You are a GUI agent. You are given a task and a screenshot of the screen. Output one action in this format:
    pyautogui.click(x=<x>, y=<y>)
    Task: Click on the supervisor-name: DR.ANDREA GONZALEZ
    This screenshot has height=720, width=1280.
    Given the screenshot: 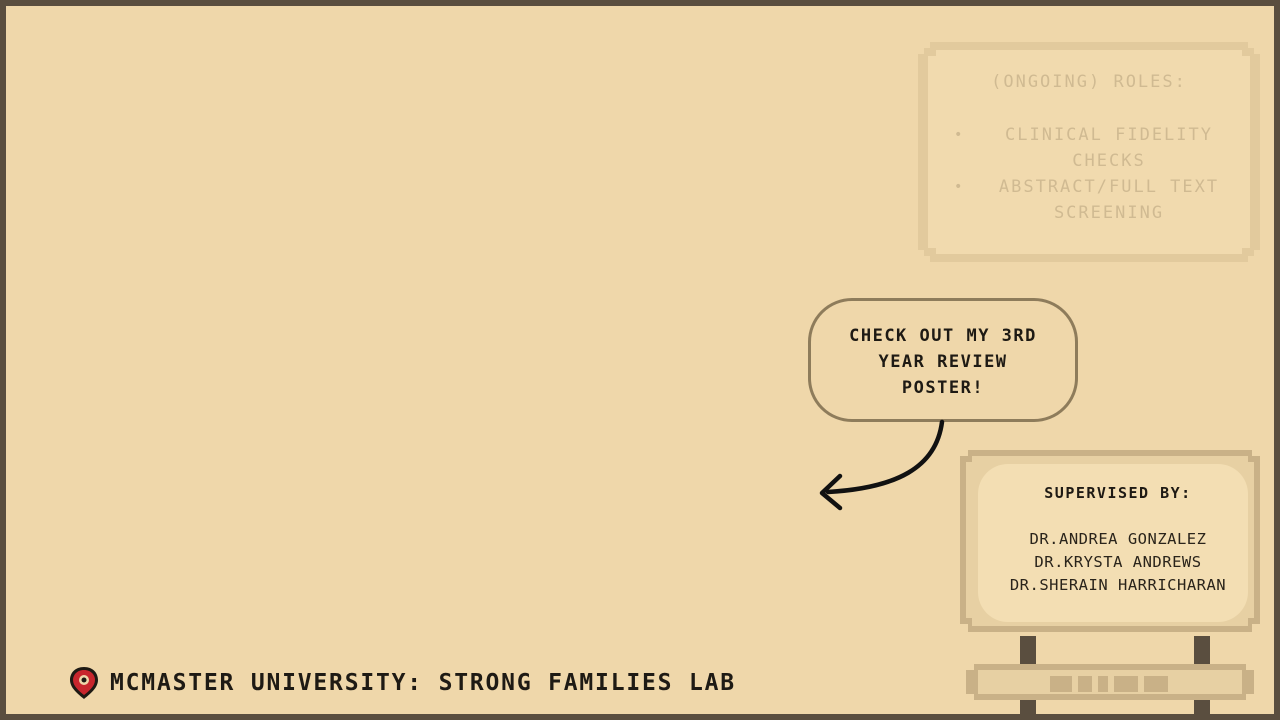 What is the action you would take?
    pyautogui.click(x=1118, y=539)
    